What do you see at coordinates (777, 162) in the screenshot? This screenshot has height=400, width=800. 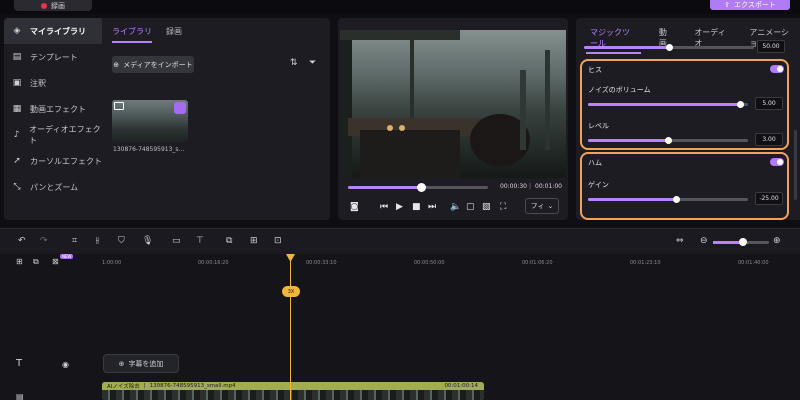 I see `hum-toggle` at bounding box center [777, 162].